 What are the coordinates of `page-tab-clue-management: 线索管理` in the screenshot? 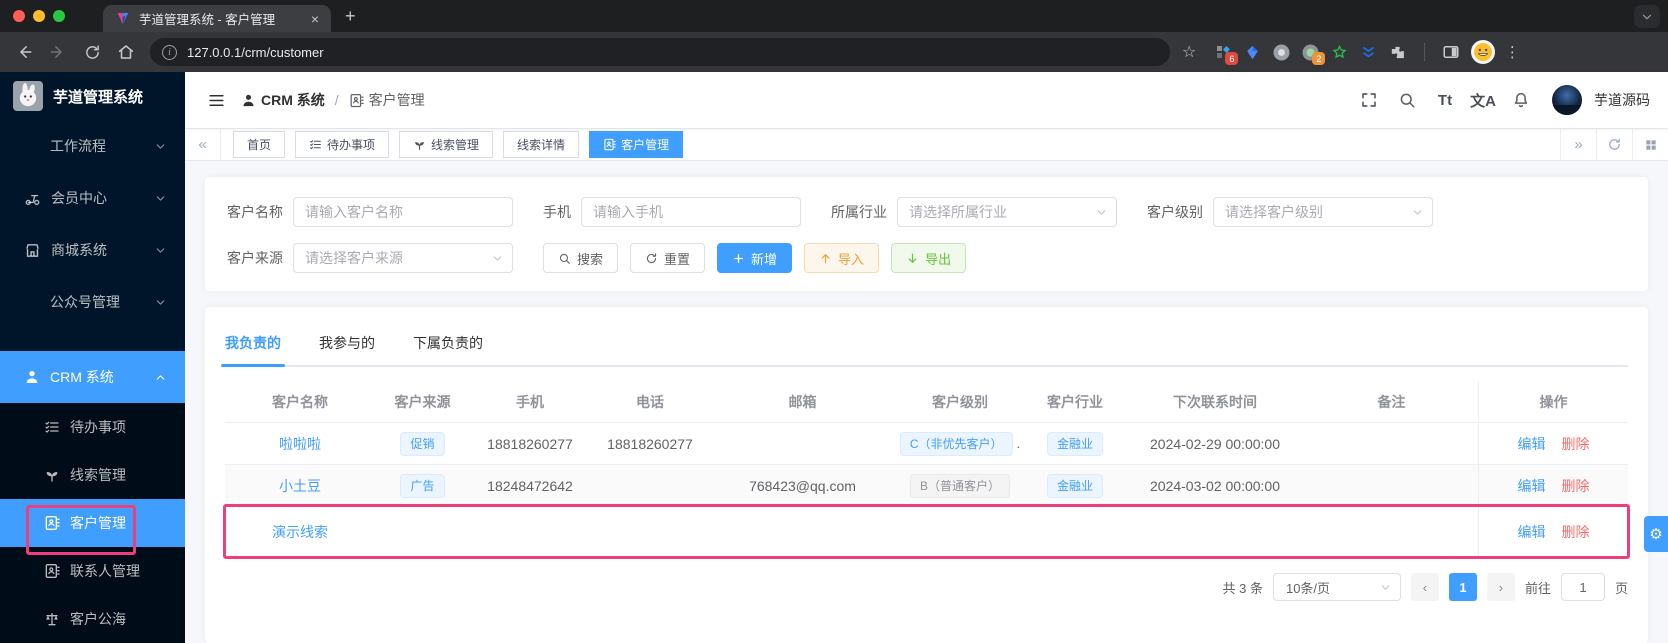 It's located at (446, 144).